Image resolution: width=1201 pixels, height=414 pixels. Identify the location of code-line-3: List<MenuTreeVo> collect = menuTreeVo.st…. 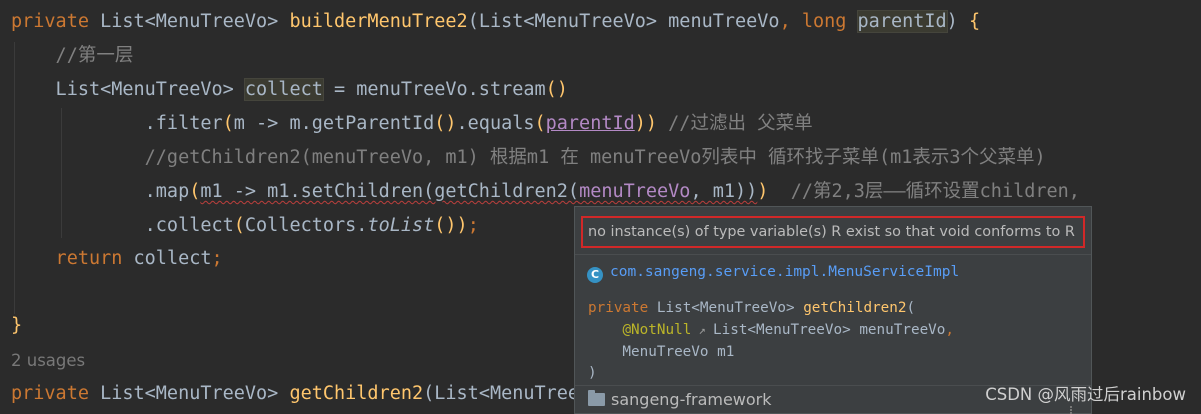
(289, 89).